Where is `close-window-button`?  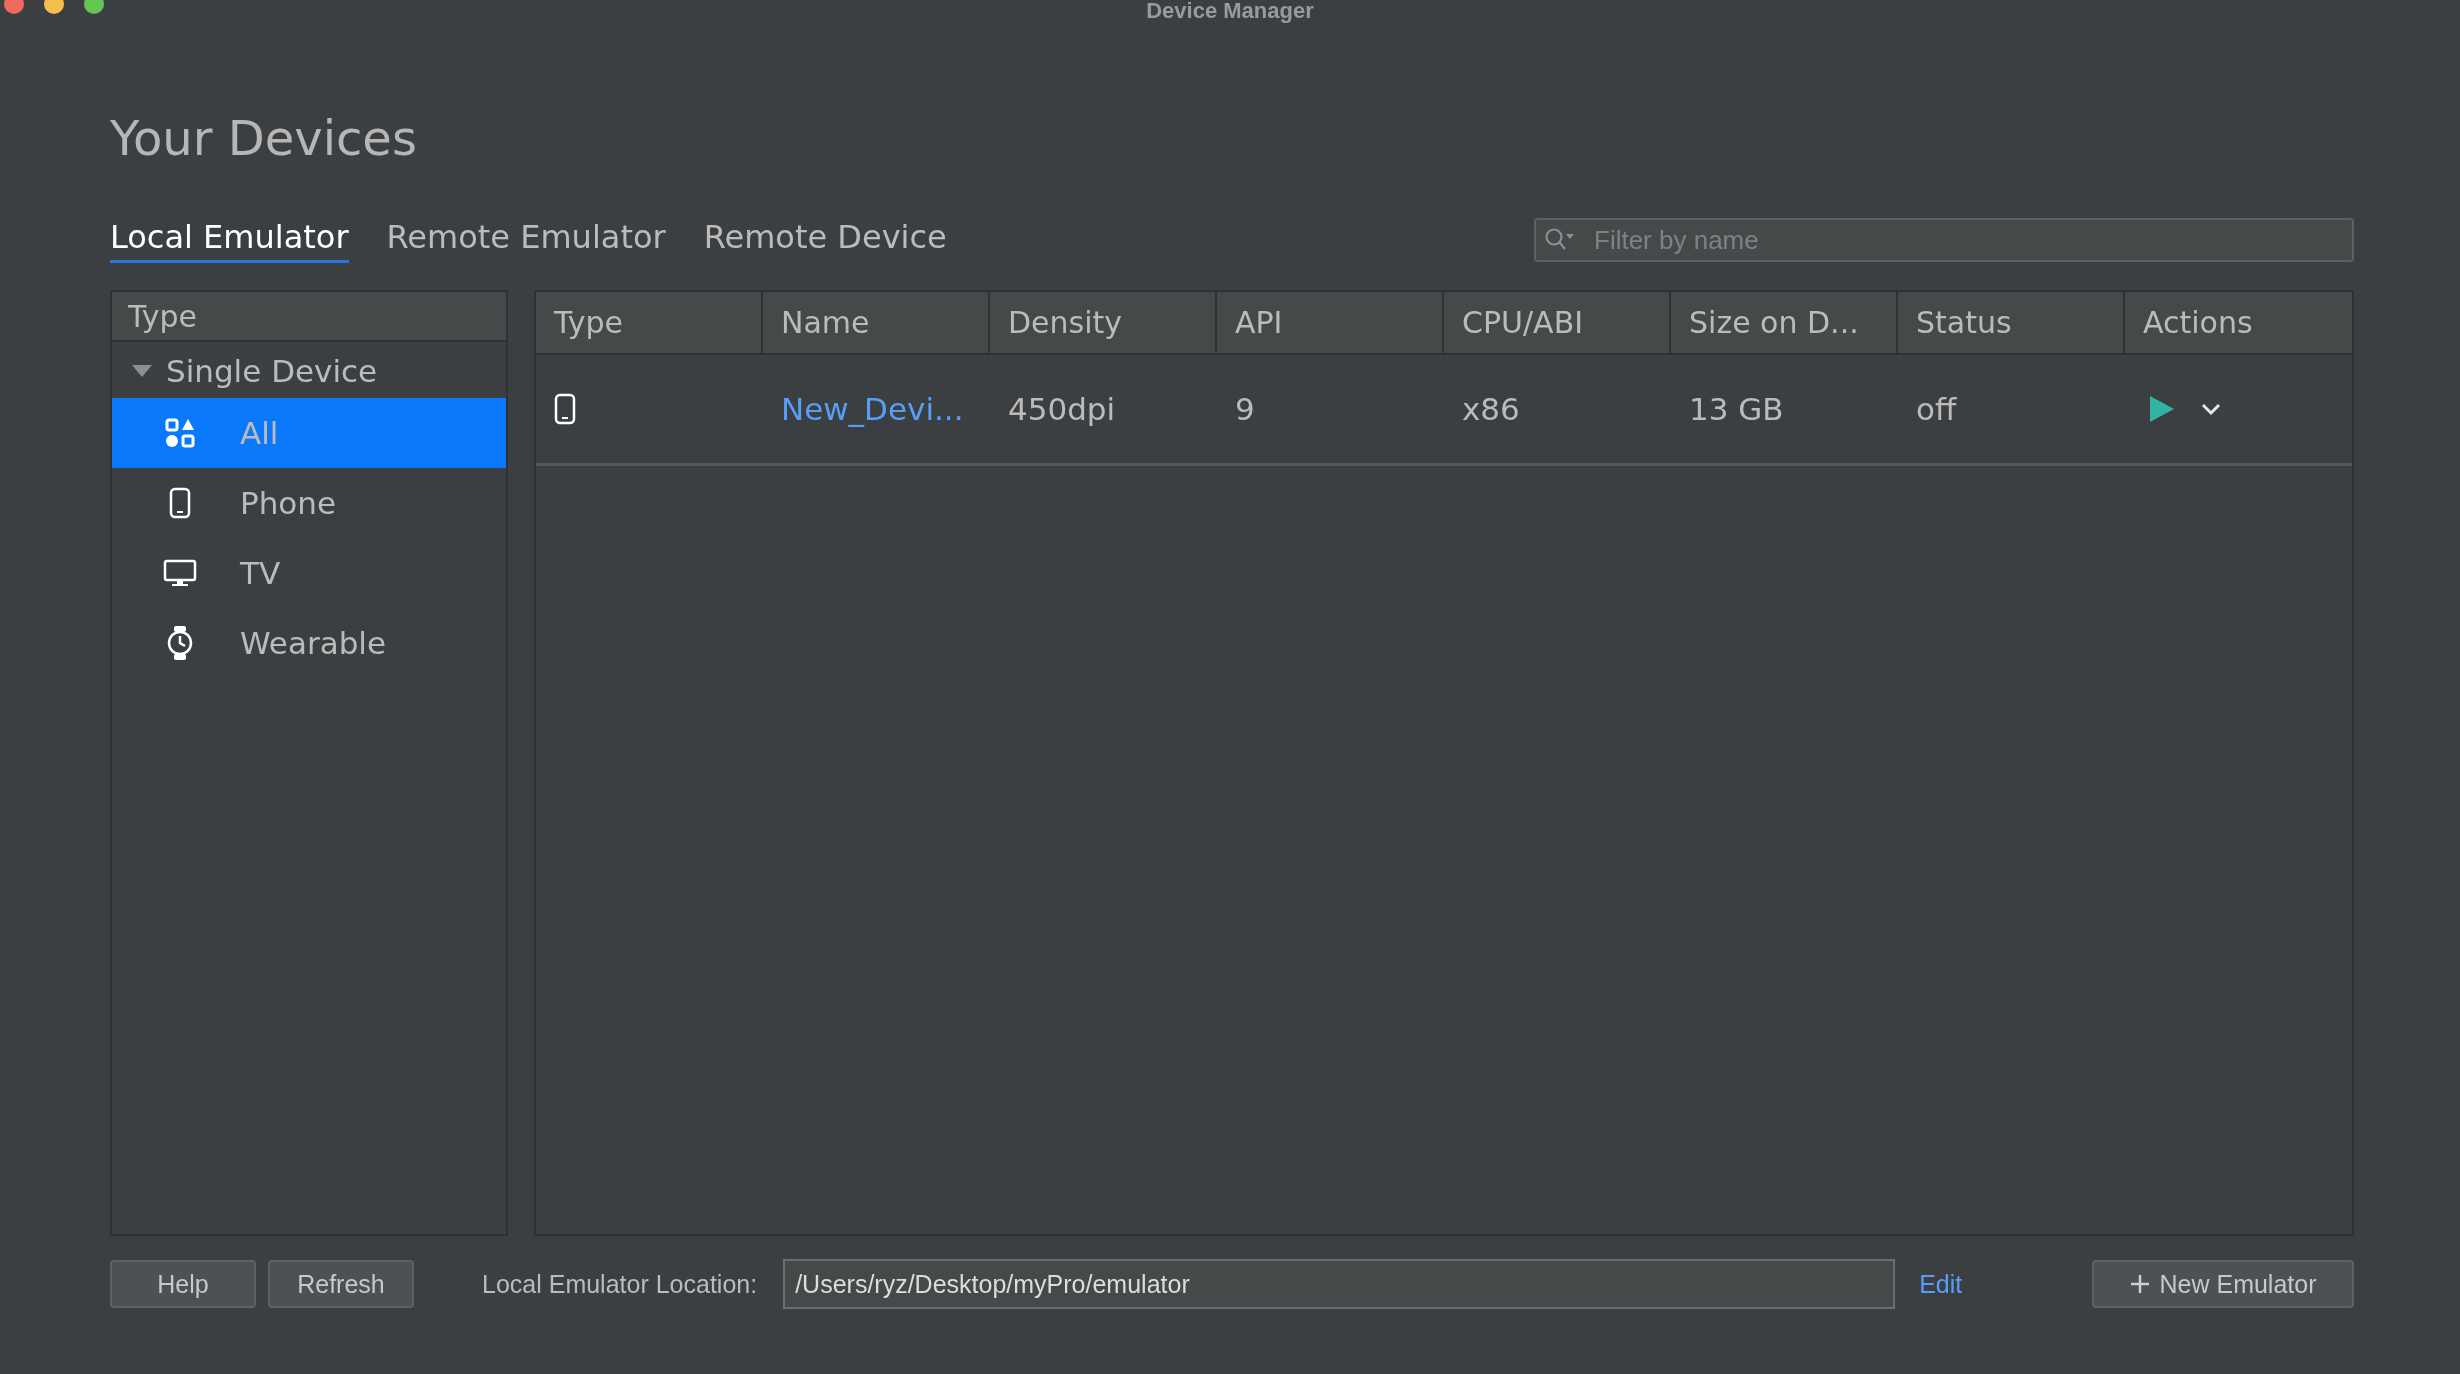 close-window-button is located at coordinates (14, 7).